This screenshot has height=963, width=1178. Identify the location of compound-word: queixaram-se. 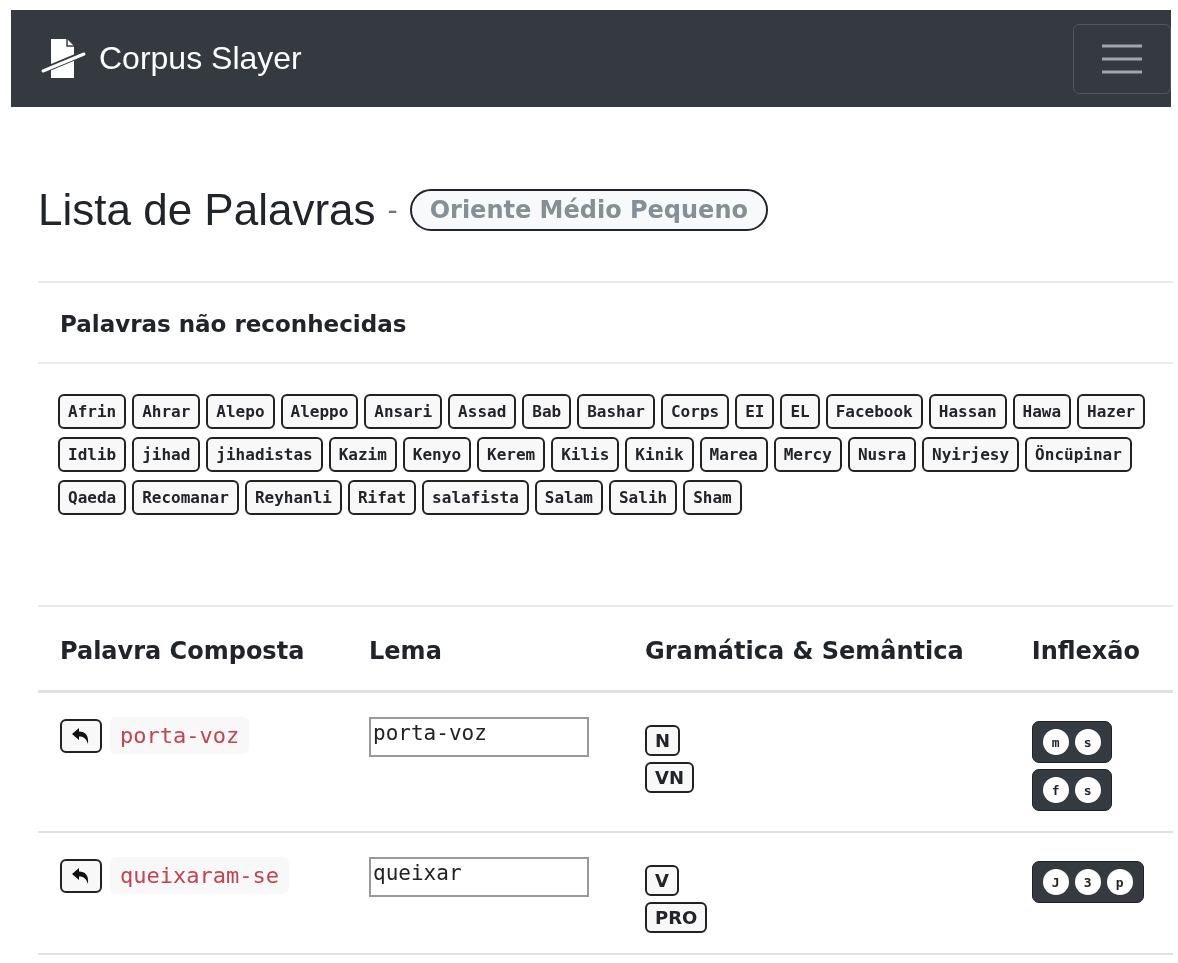
(199, 875).